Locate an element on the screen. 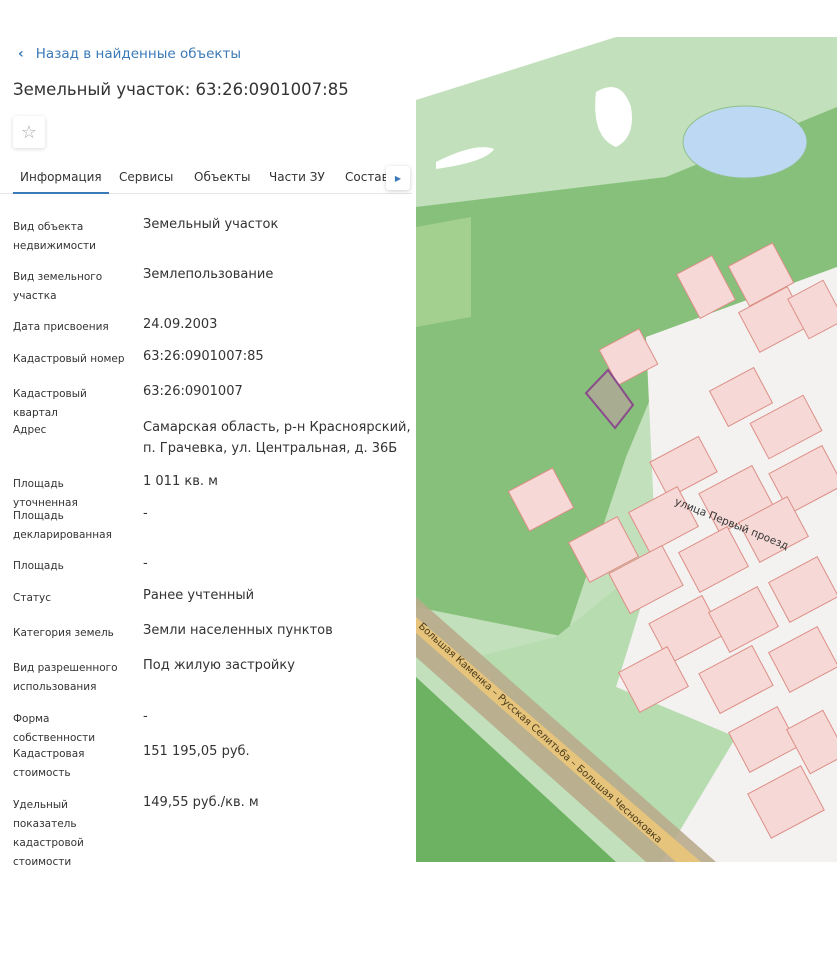  tabs-next-button: ▶ is located at coordinates (398, 178).